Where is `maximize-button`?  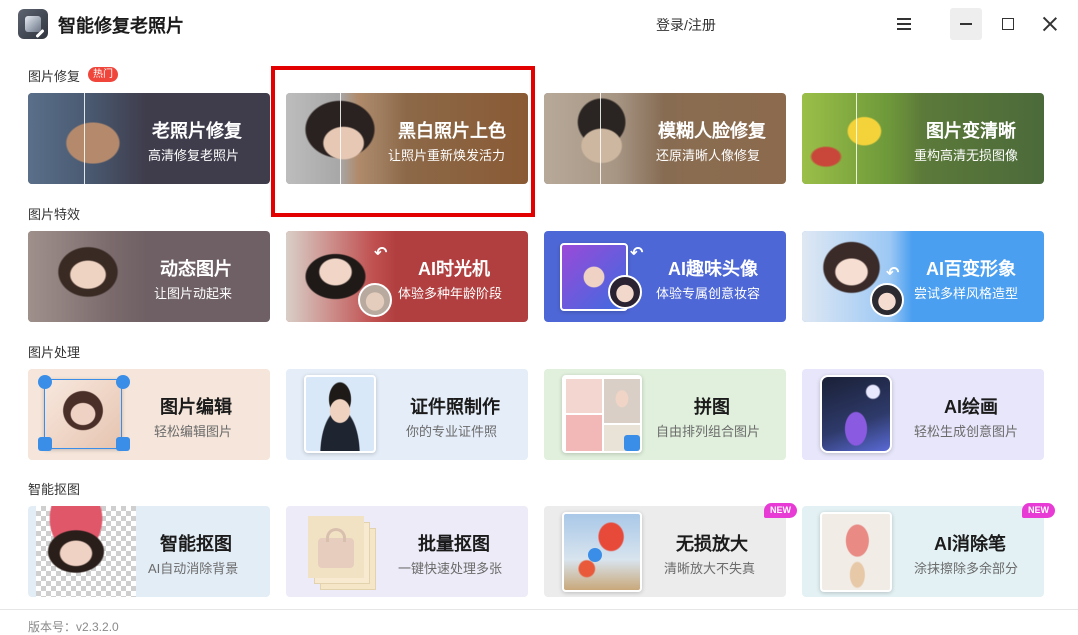 maximize-button is located at coordinates (1008, 24).